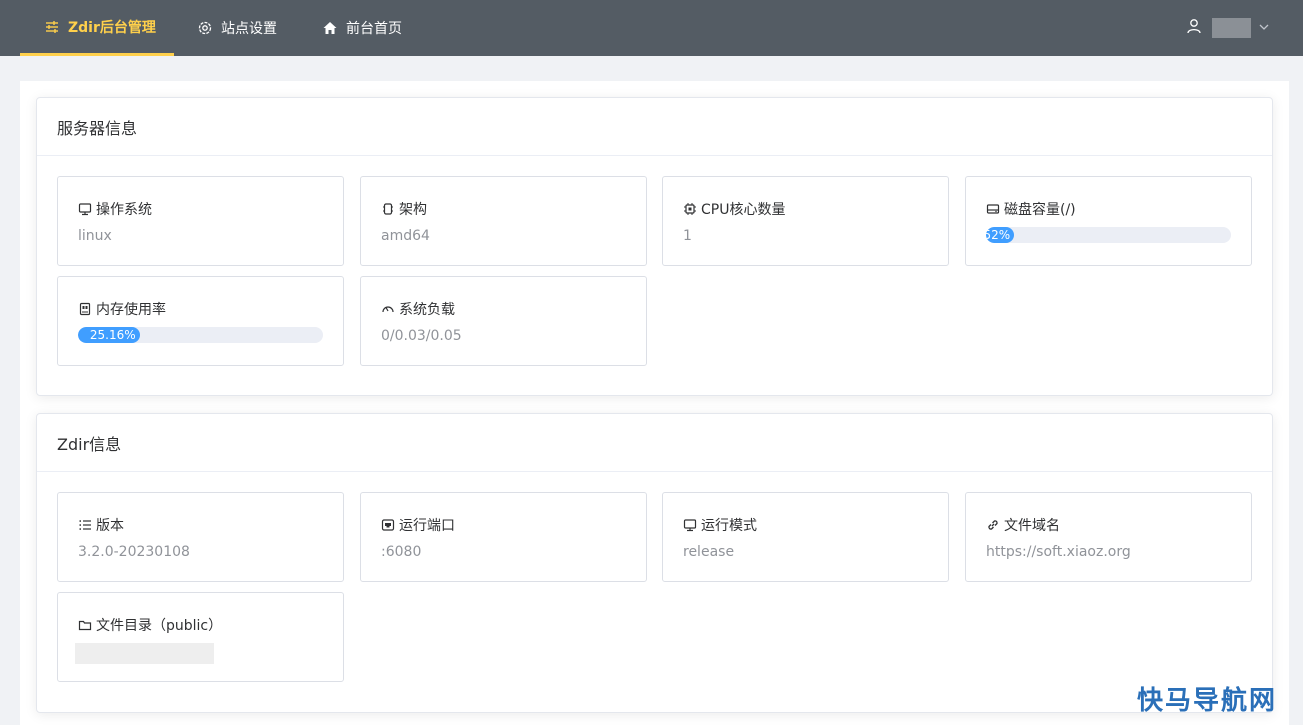 This screenshot has height=725, width=1303. I want to click on item-value: linux, so click(95, 236).